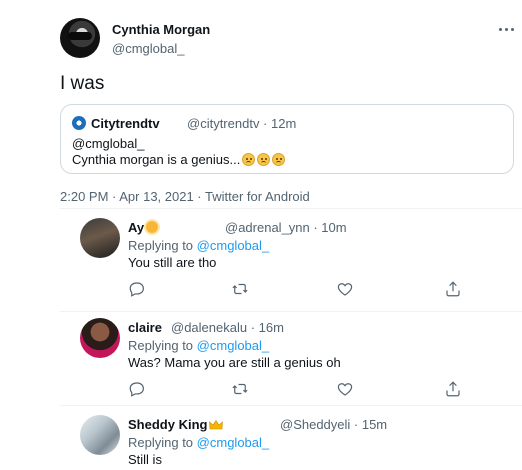 The height and width of the screenshot is (470, 522). Describe the element at coordinates (216, 425) in the screenshot. I see `crown-emoji-icon` at that location.